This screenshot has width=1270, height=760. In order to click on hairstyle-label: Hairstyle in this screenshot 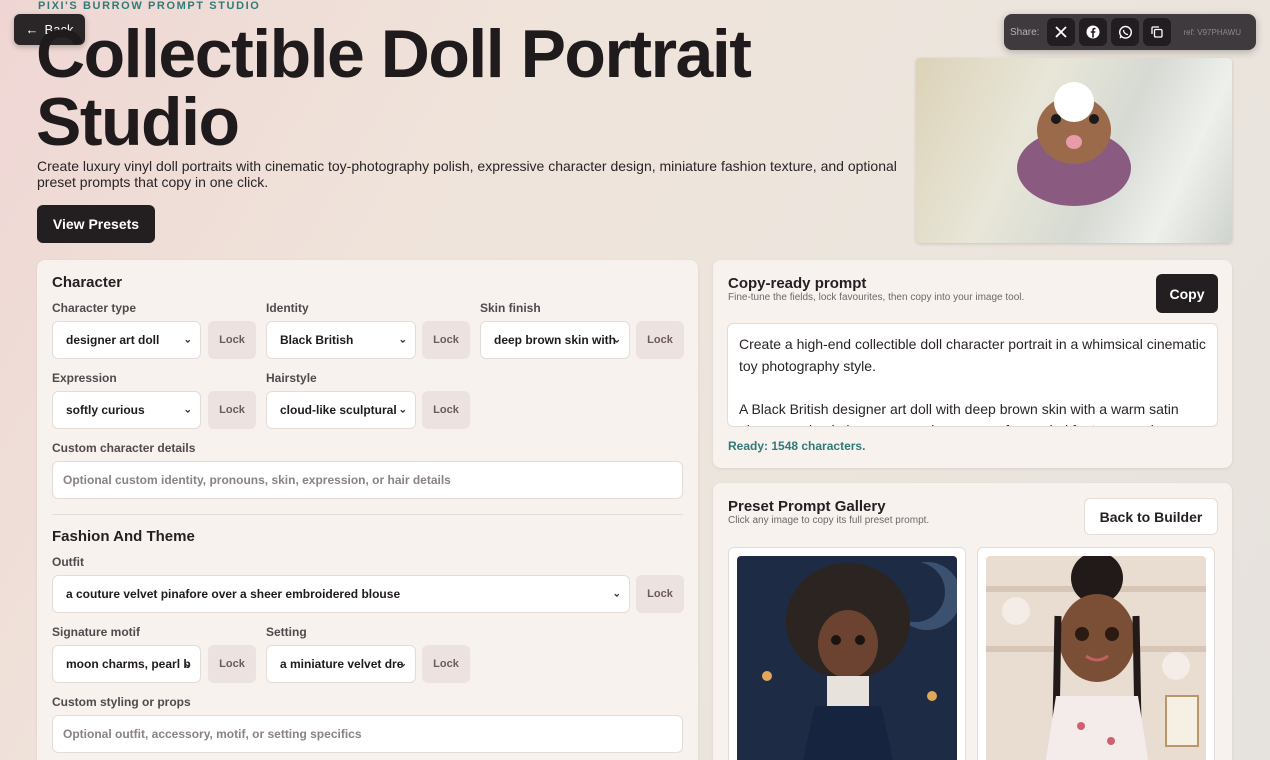, I will do `click(291, 378)`.